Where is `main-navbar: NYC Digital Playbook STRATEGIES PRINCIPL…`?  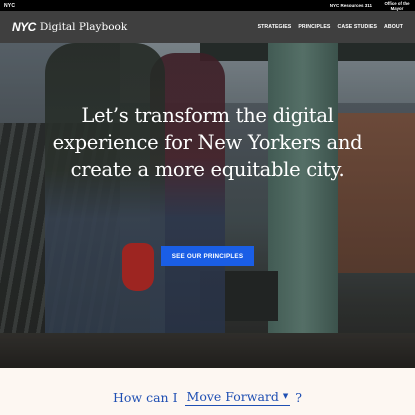 main-navbar: NYC Digital Playbook STRATEGIES PRINCIPL… is located at coordinates (207, 27).